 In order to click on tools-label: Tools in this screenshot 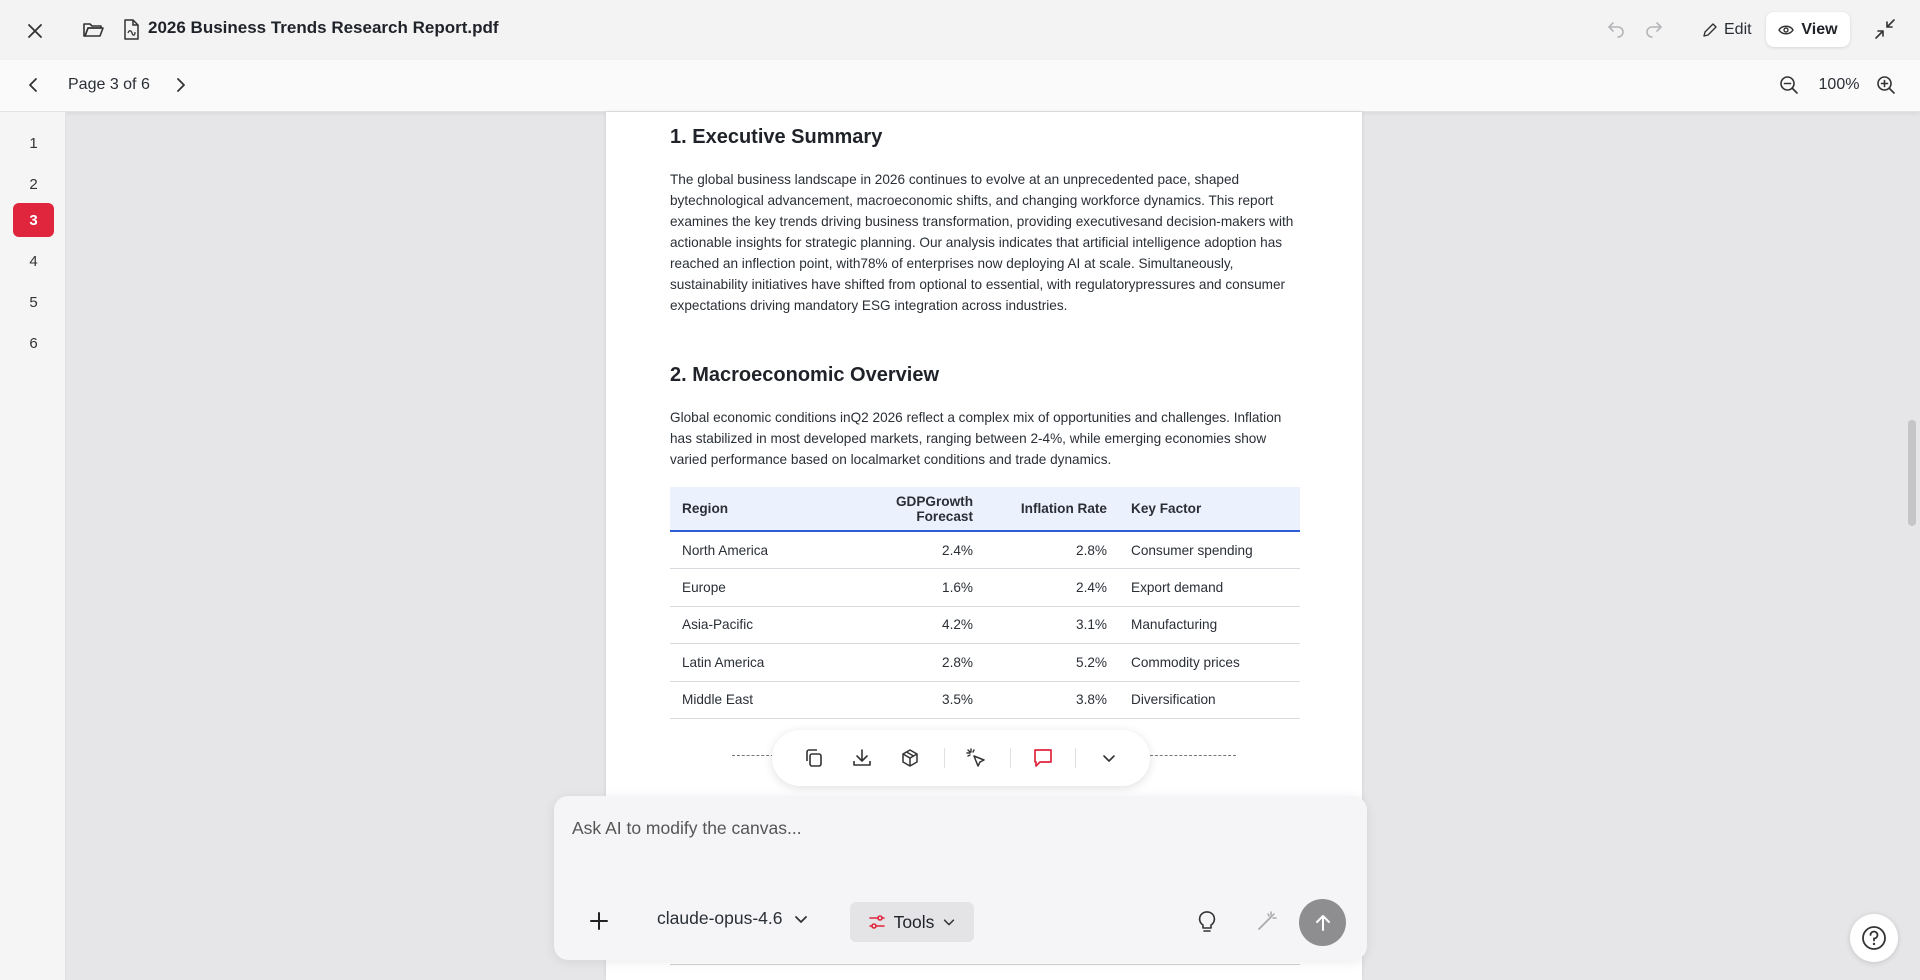, I will do `click(914, 921)`.